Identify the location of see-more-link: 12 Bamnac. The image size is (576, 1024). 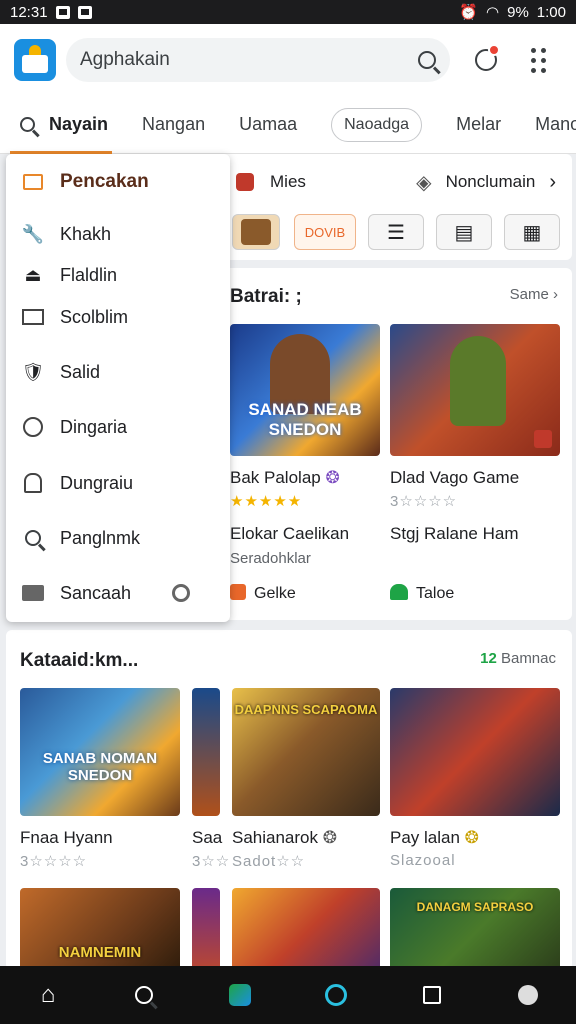
(518, 658).